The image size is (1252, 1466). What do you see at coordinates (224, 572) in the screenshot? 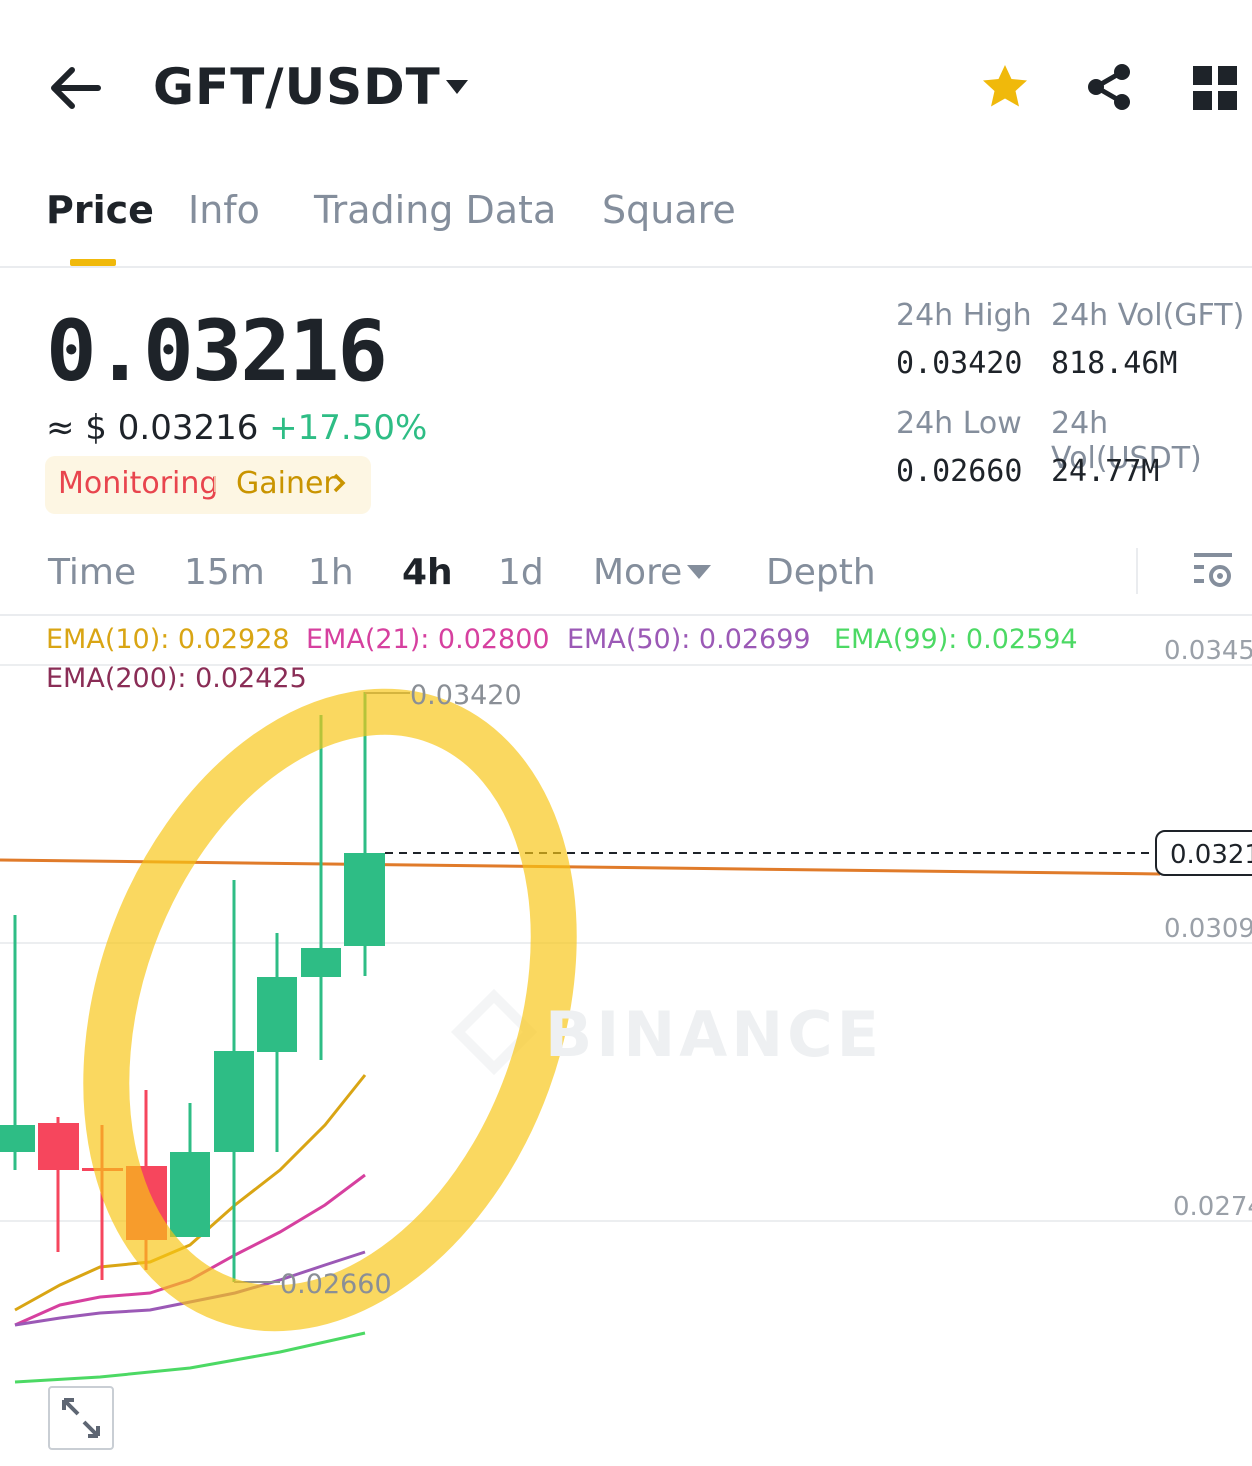
I see `interval-15m: 15m` at bounding box center [224, 572].